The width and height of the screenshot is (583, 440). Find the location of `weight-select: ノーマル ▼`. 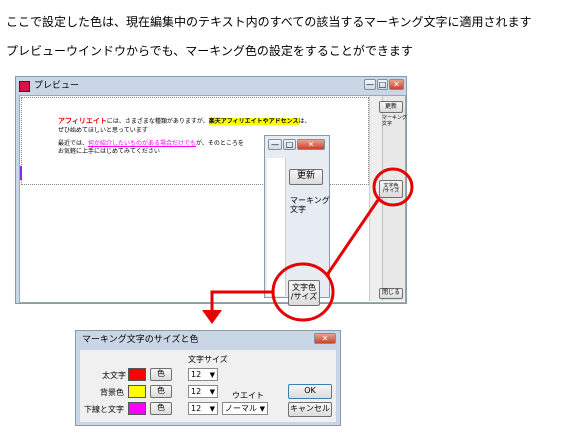

weight-select: ノーマル ▼ is located at coordinates (245, 408).